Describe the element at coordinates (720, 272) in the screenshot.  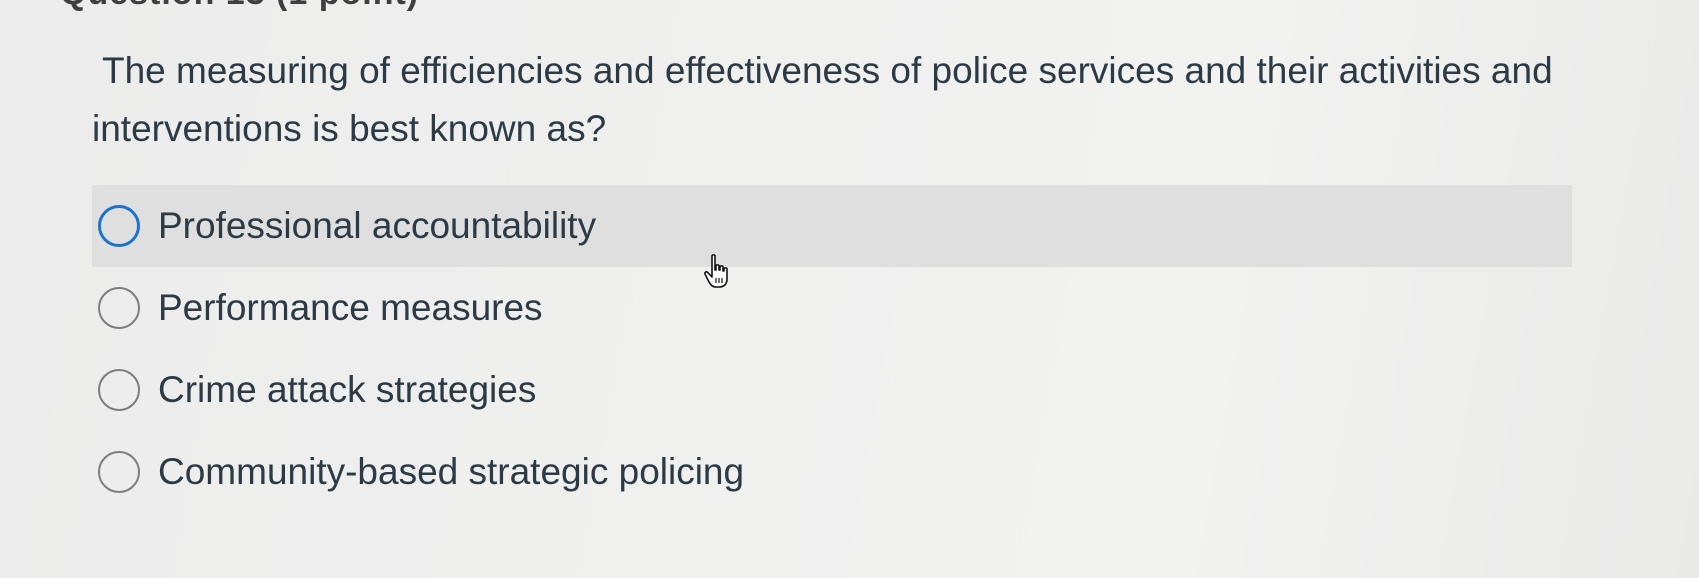
I see `hand-pointer-icon` at that location.